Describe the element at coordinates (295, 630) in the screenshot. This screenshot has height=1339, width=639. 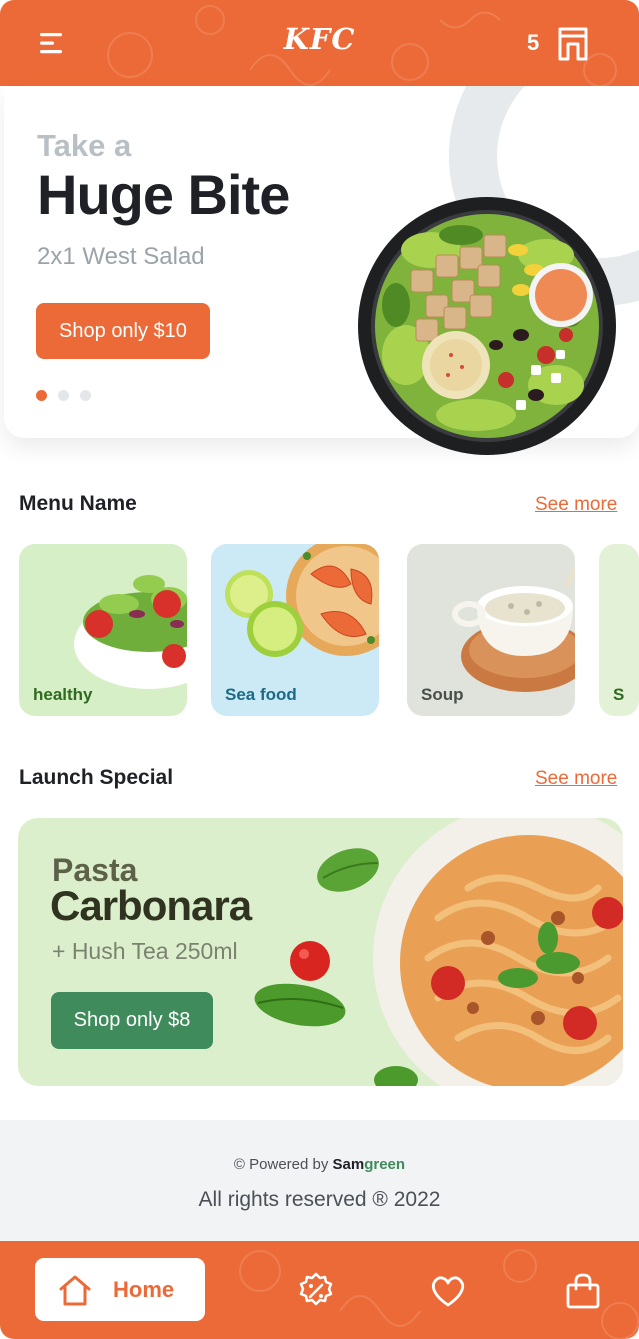
I see `category-card-seafood: Sea food` at that location.